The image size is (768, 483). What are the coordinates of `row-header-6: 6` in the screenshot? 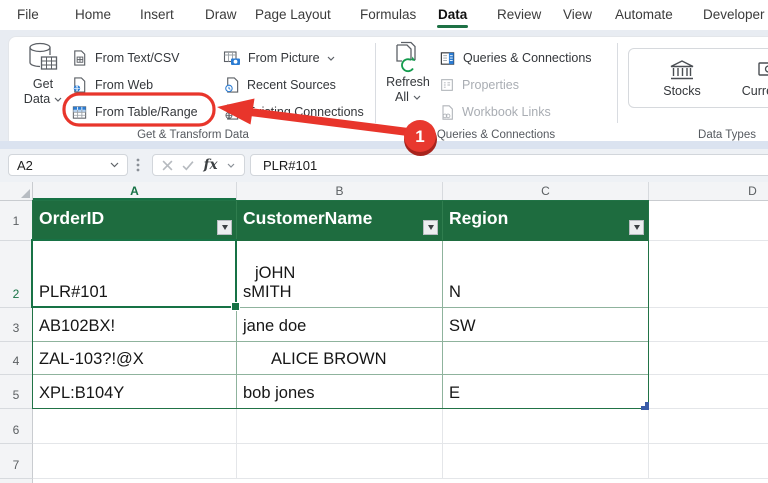 It's located at (16, 426).